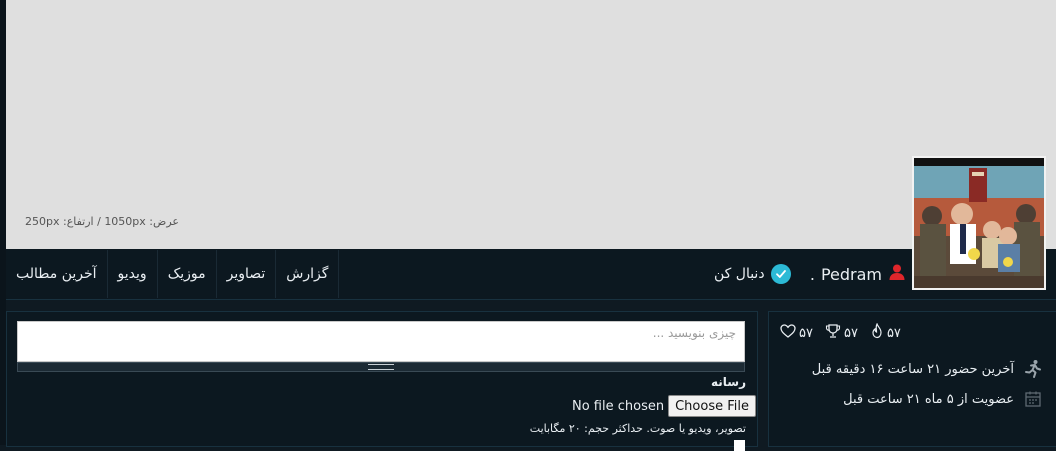 The height and width of the screenshot is (451, 1056). I want to click on follow-label: دنبال کن, so click(739, 274).